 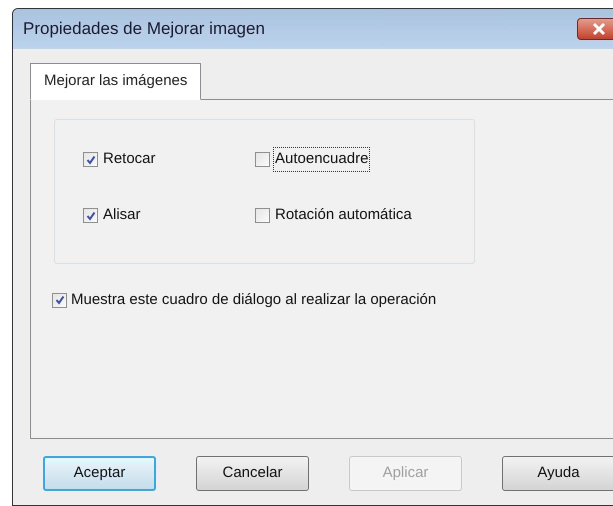 I want to click on close-button, so click(x=595, y=29).